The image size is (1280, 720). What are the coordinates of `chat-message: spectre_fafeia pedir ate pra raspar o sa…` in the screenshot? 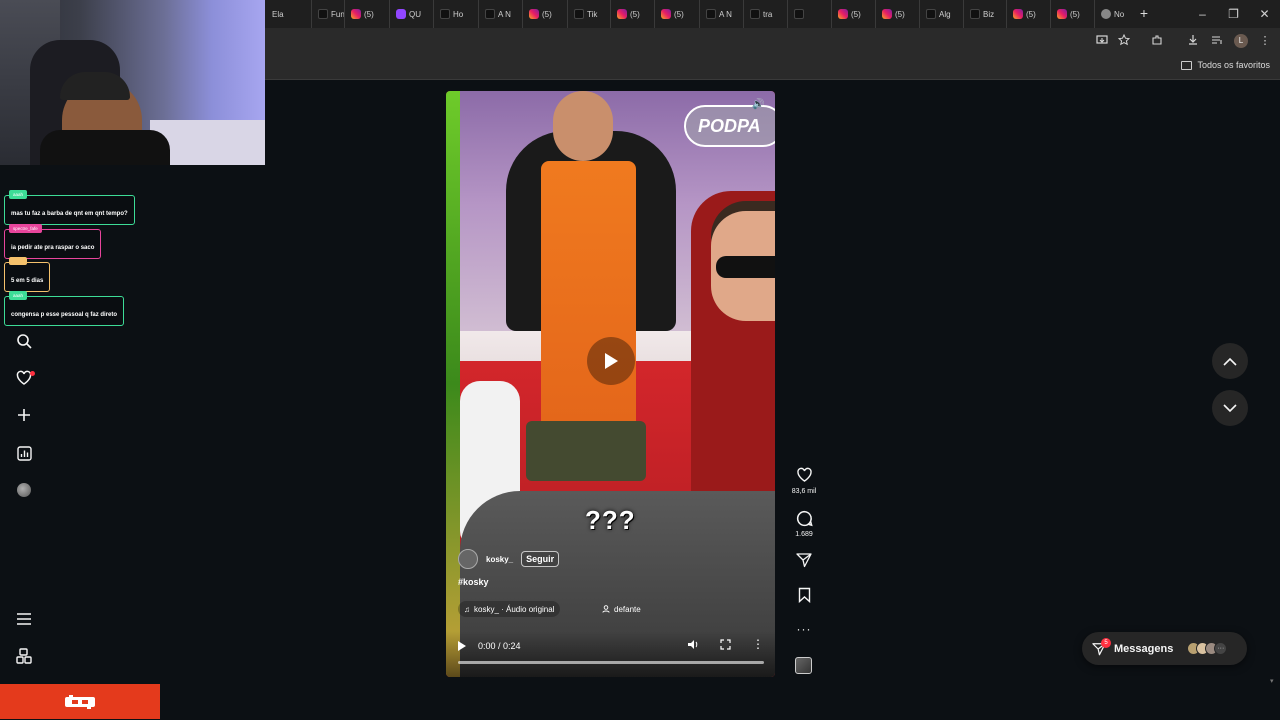 It's located at (53, 241).